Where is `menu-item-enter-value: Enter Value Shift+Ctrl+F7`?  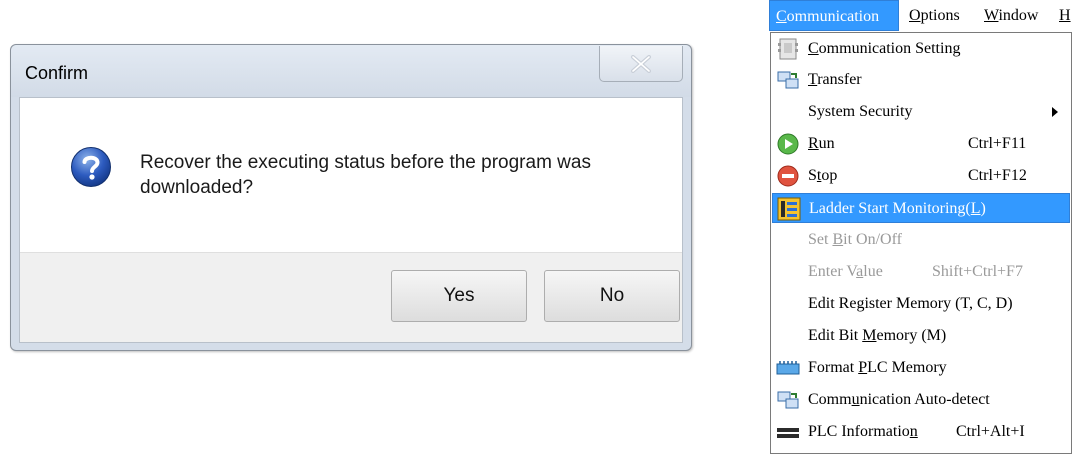 menu-item-enter-value: Enter Value Shift+Ctrl+F7 is located at coordinates (921, 272).